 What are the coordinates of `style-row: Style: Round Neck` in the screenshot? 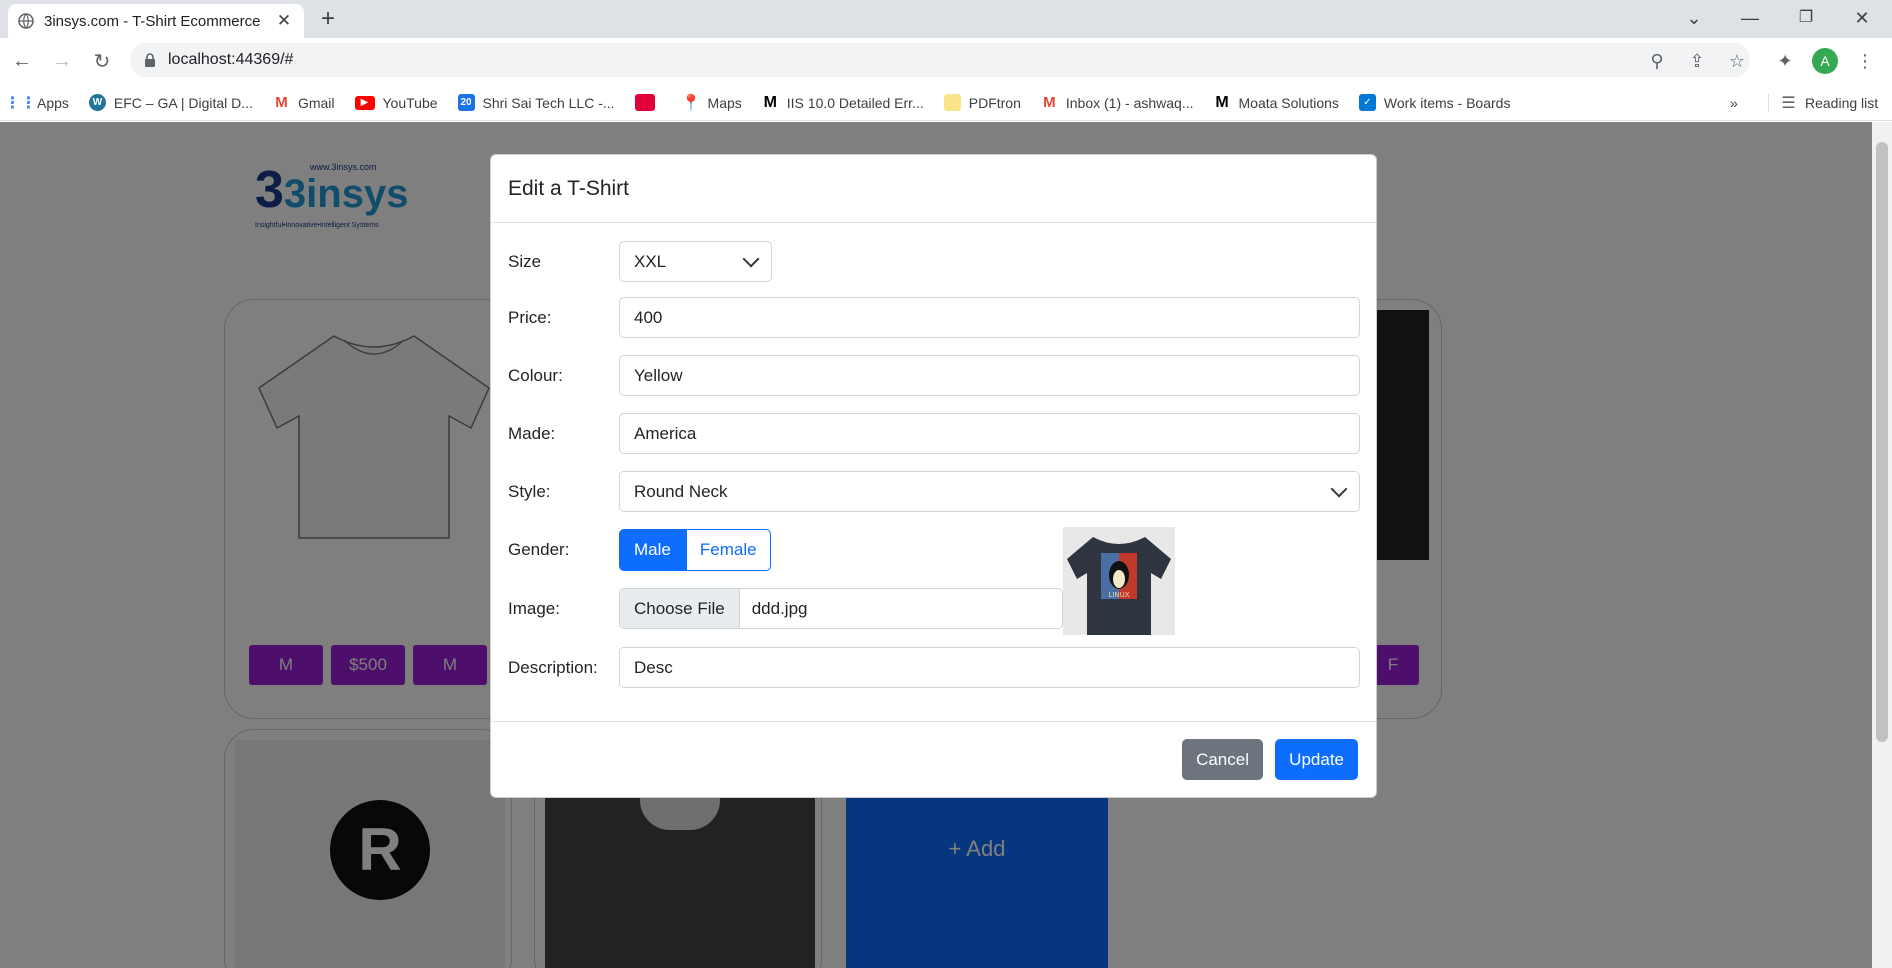 It's located at (934, 491).